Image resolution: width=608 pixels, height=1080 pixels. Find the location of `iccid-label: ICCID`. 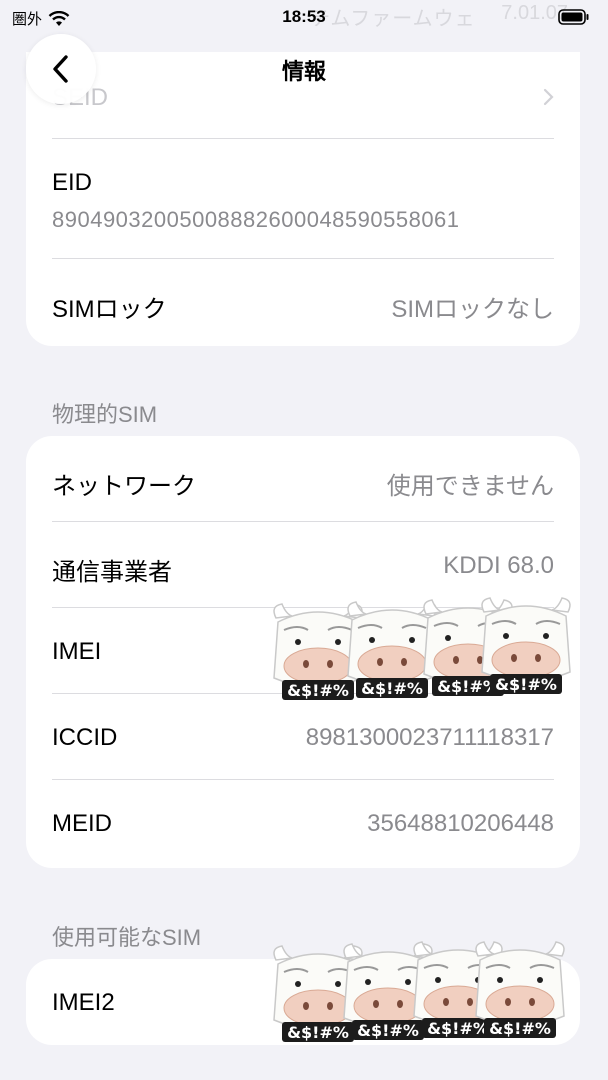

iccid-label: ICCID is located at coordinates (85, 737).